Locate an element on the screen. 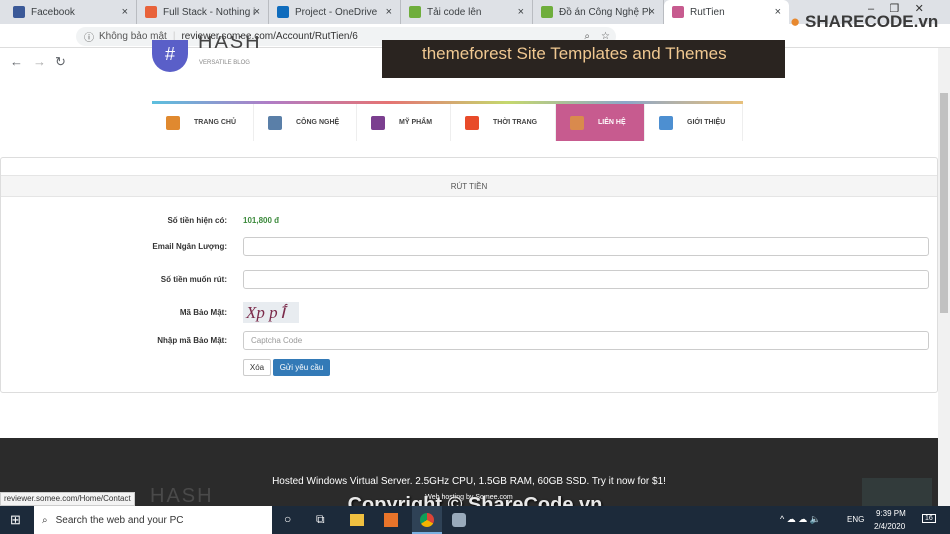  themeforest-banner: themeforest Site Templates and Themes is located at coordinates (583, 59).